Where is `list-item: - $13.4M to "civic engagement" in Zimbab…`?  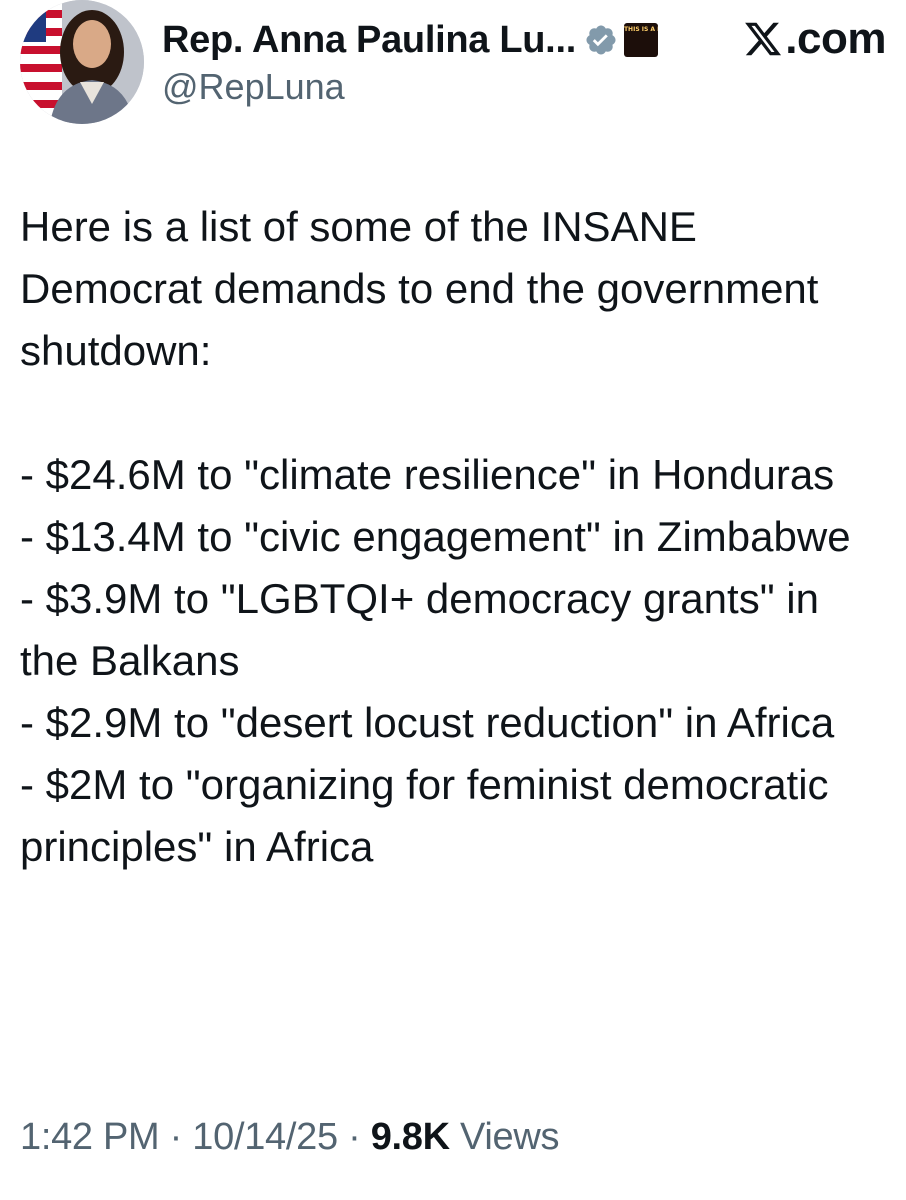 list-item: - $13.4M to "civic engagement" in Zimbab… is located at coordinates (435, 536).